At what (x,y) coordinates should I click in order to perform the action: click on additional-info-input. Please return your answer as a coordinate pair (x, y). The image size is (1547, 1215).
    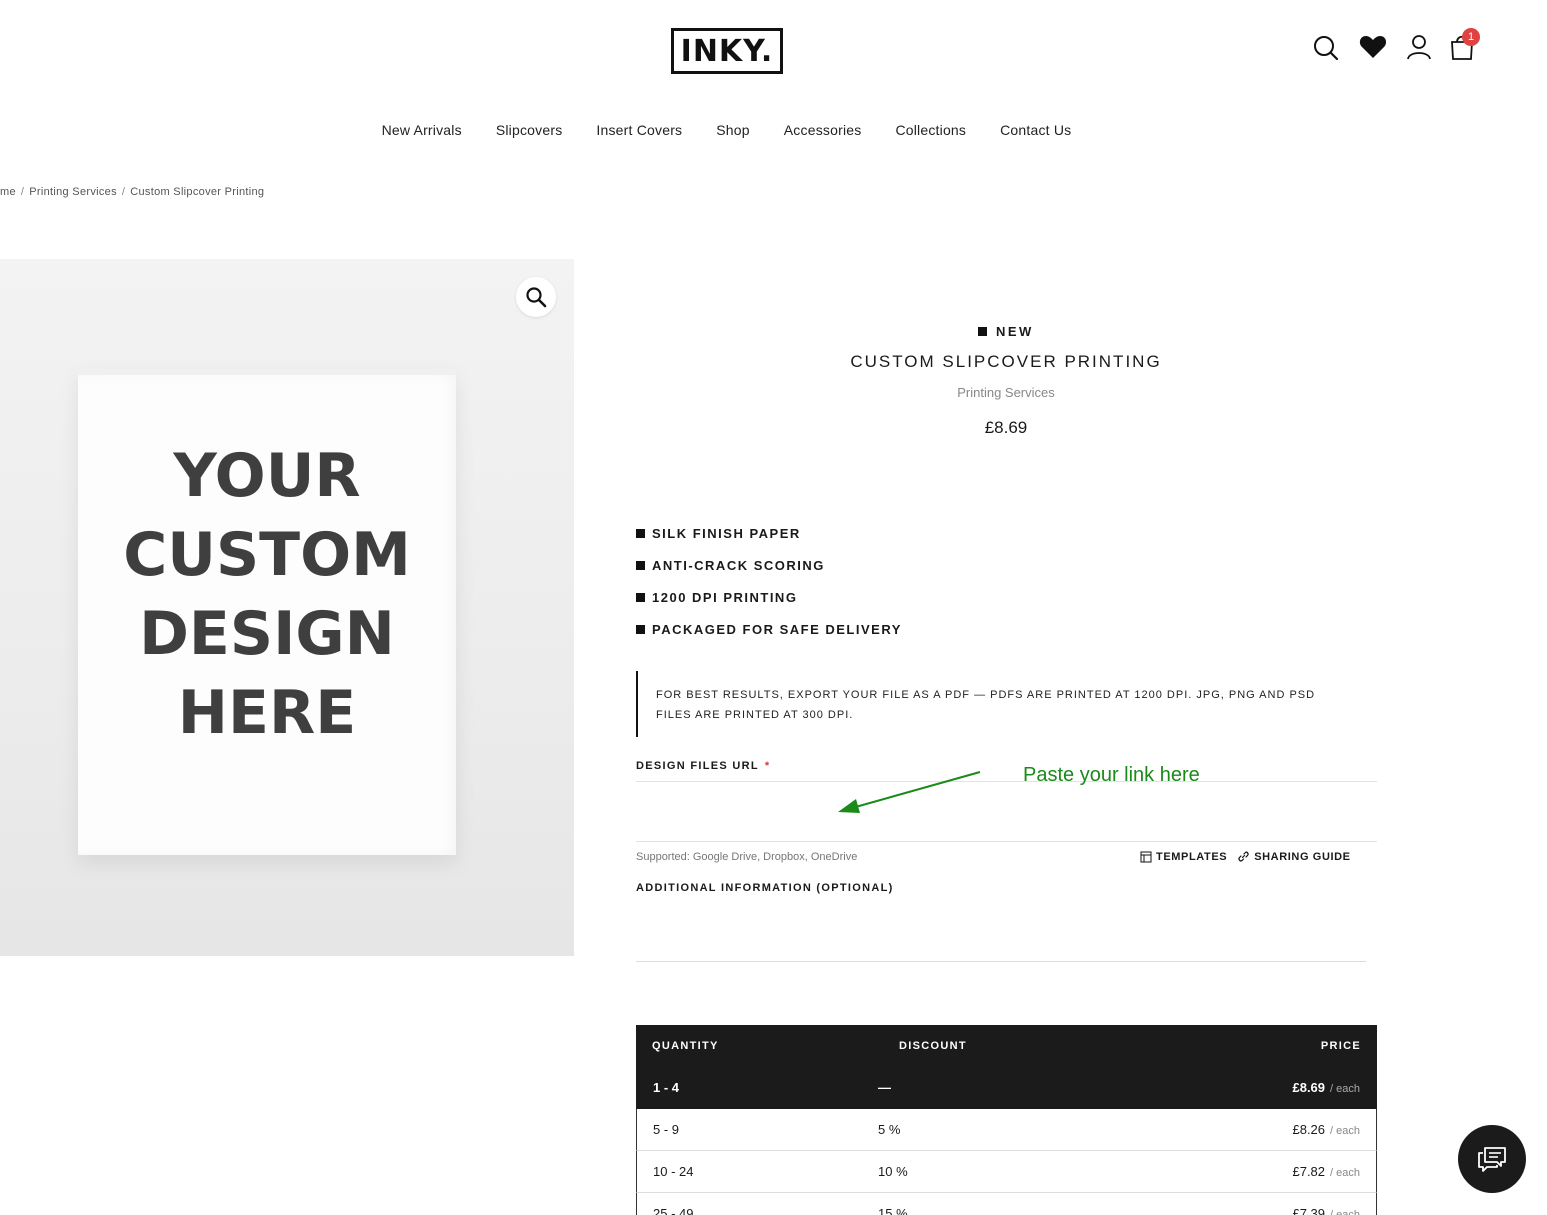
    Looking at the image, I should click on (1001, 931).